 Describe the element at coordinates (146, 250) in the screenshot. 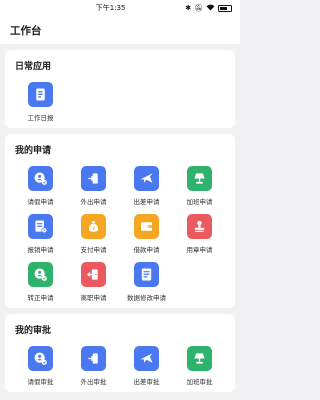

I see `app-label: 借款申请` at that location.